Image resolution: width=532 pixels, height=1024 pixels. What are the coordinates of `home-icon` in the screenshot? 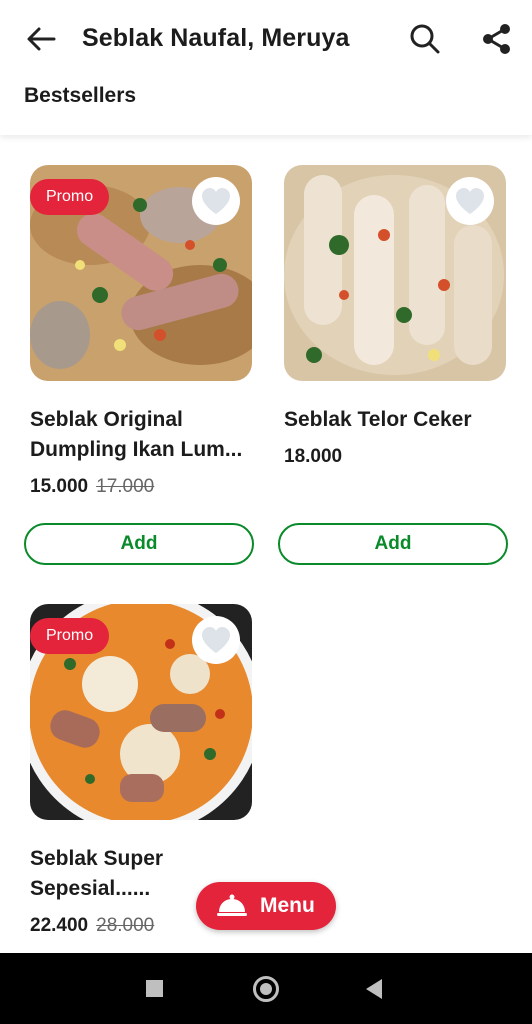 It's located at (266, 989).